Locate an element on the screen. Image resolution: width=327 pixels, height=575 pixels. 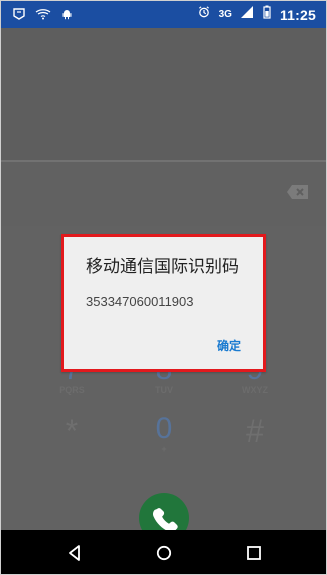
wifi-question-icon is located at coordinates (43, 16).